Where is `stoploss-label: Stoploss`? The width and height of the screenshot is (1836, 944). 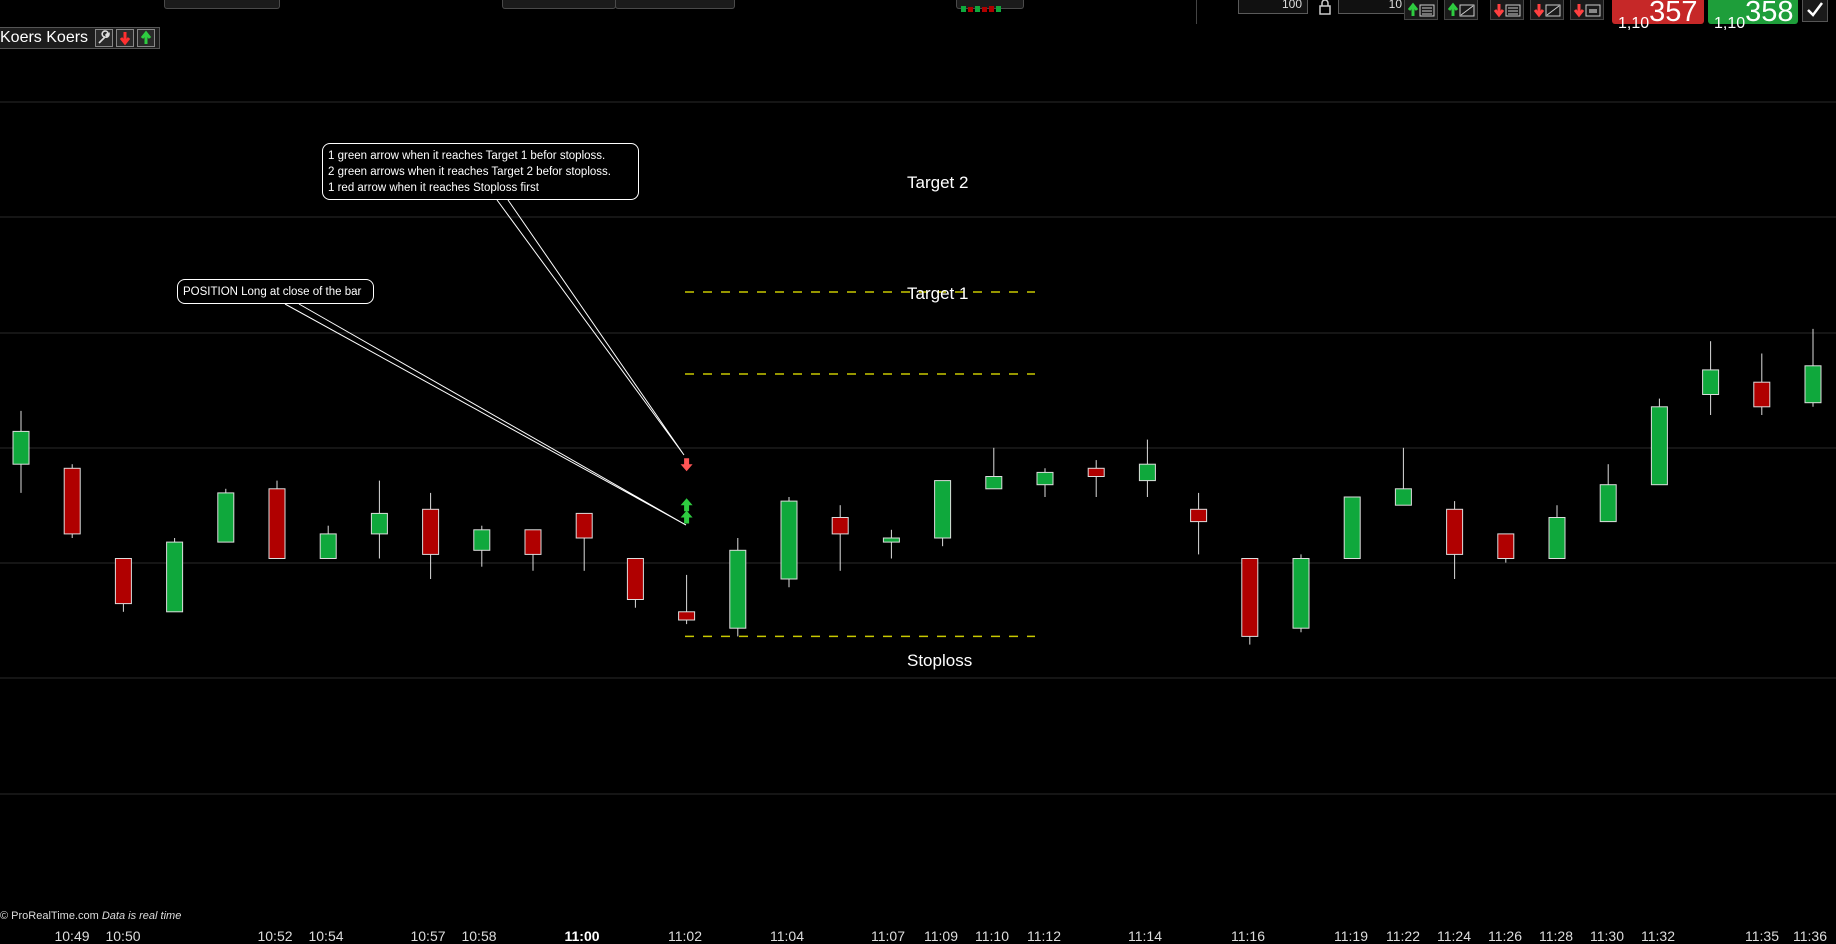 stoploss-label: Stoploss is located at coordinates (940, 660).